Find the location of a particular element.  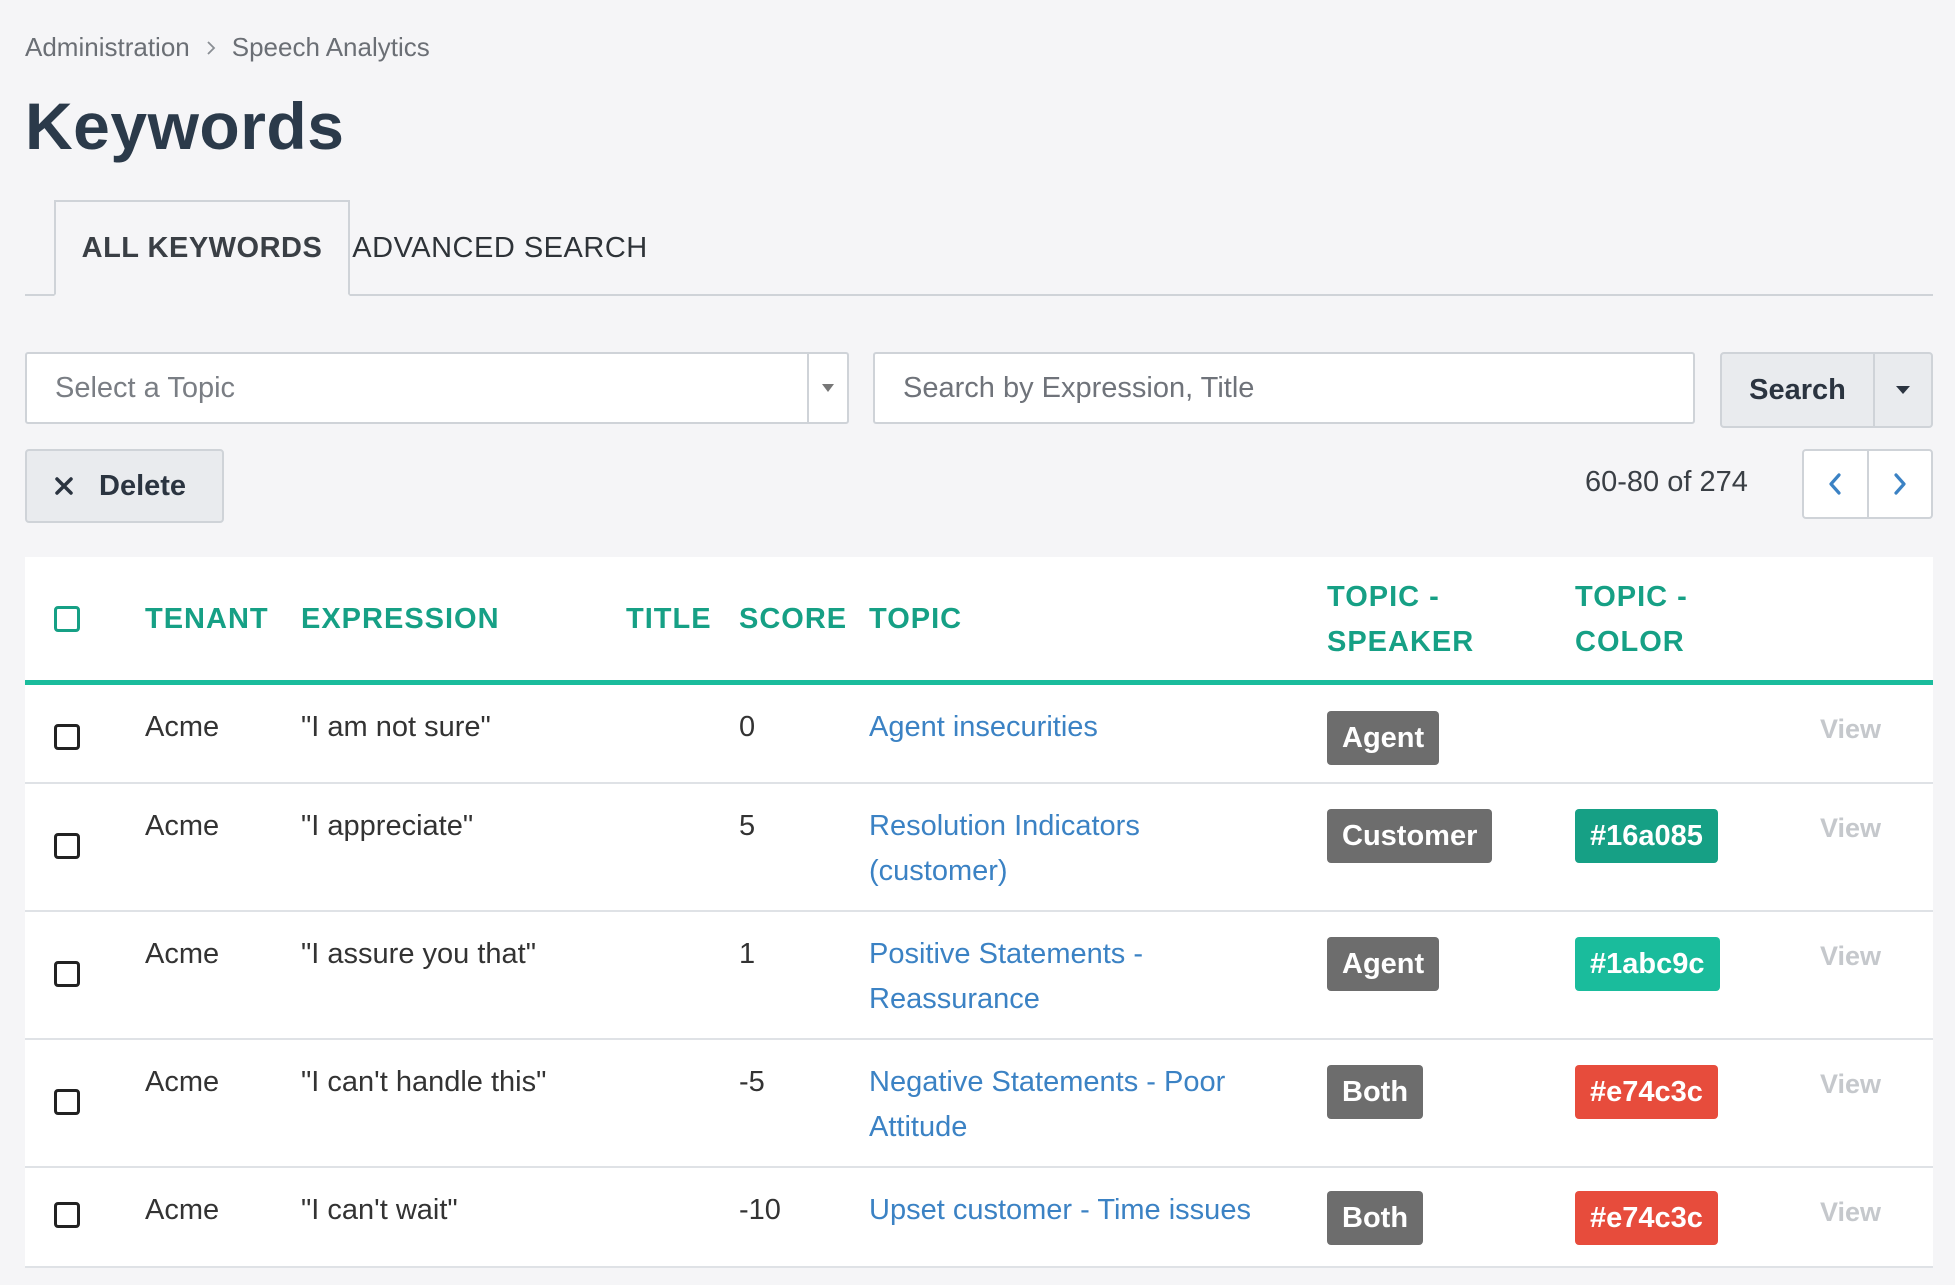

search-button: Search is located at coordinates (1798, 390).